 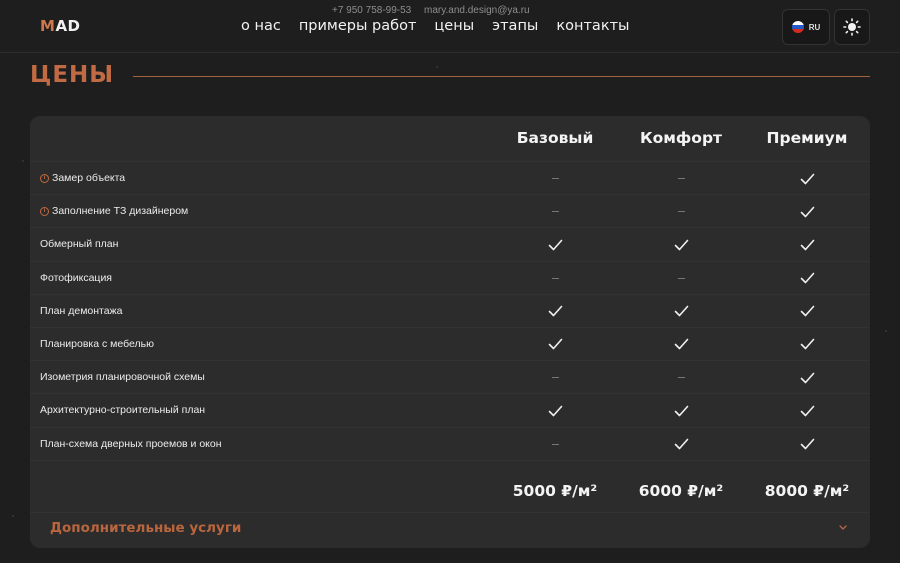 What do you see at coordinates (501, 76) in the screenshot?
I see `title-divider` at bounding box center [501, 76].